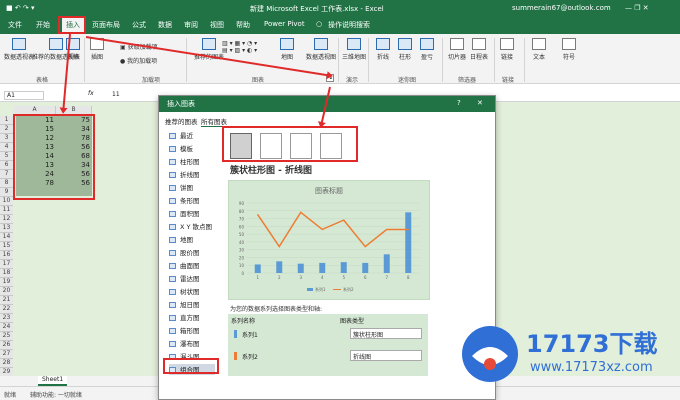 The image size is (680, 400). Describe the element at coordinates (139, 25) in the screenshot. I see `tab-formulas: 公式` at that location.